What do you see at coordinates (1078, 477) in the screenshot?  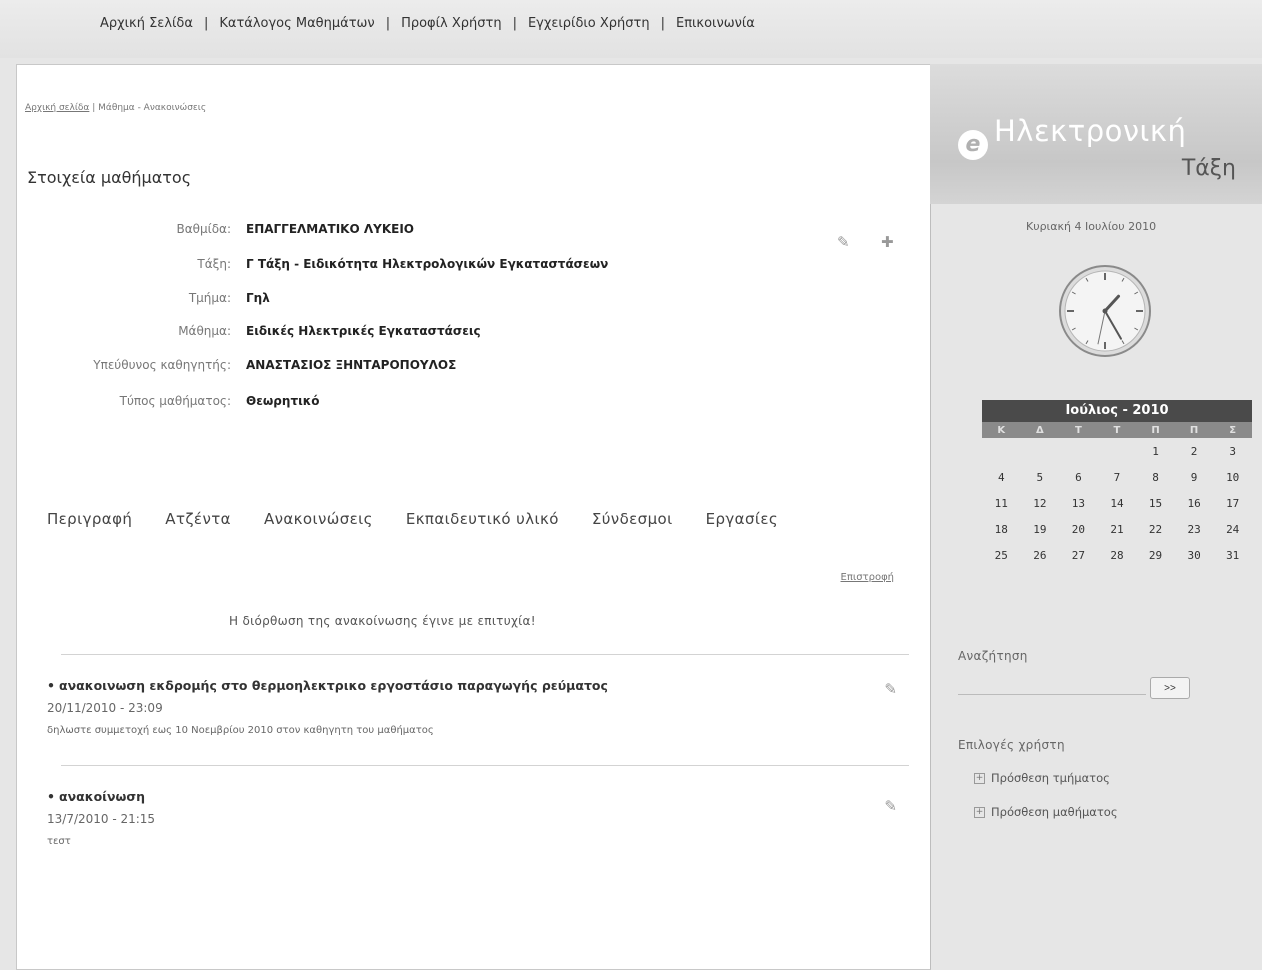 I see `calendar-day: 6` at bounding box center [1078, 477].